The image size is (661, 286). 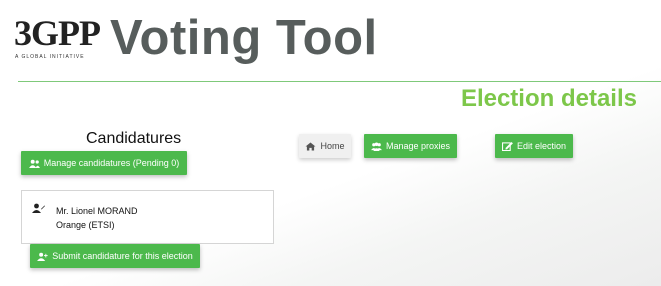 What do you see at coordinates (311, 146) in the screenshot?
I see `home-icon` at bounding box center [311, 146].